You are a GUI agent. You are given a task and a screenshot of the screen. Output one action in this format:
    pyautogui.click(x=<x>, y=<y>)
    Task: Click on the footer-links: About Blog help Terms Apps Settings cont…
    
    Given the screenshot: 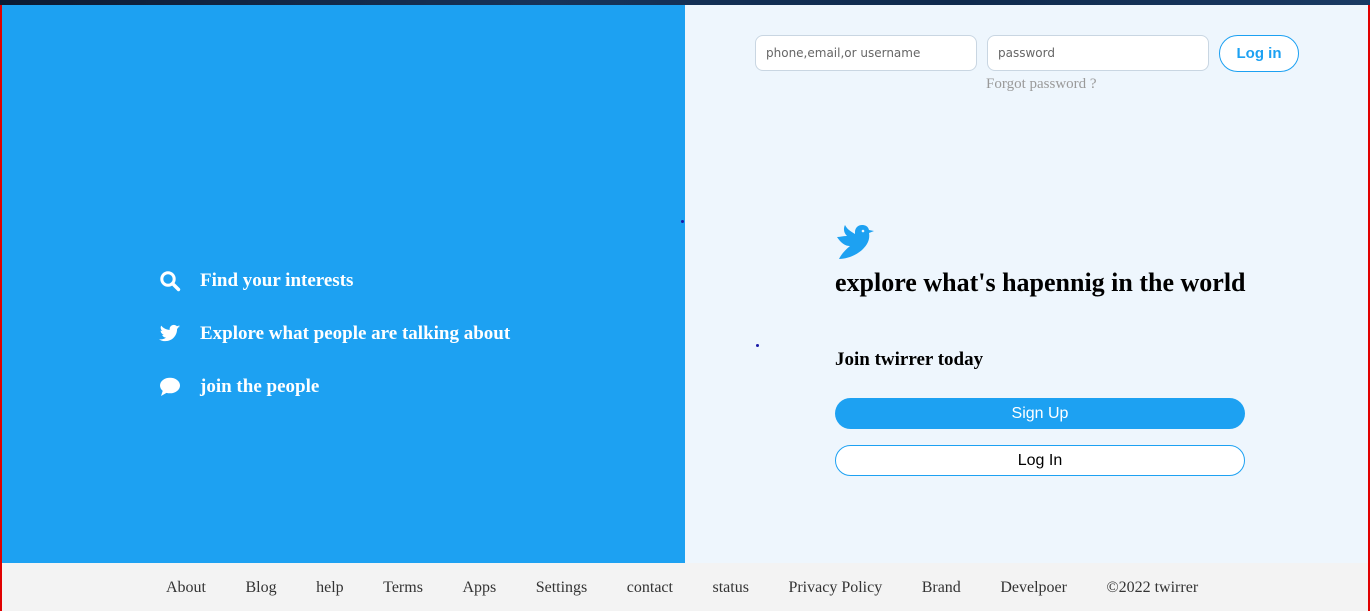 What is the action you would take?
    pyautogui.click(x=682, y=588)
    